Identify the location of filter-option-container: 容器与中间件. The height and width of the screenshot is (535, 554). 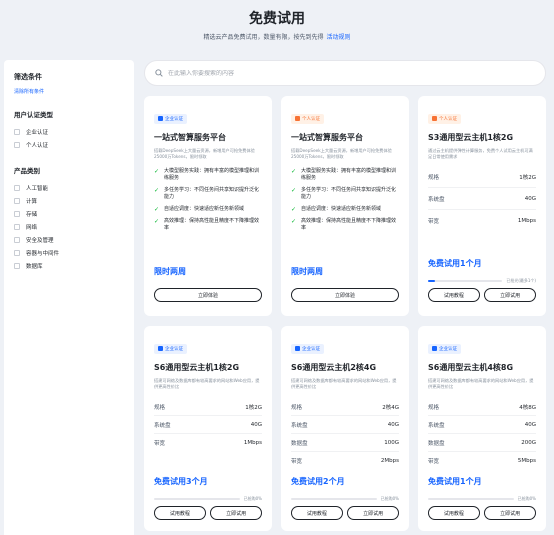
(69, 252).